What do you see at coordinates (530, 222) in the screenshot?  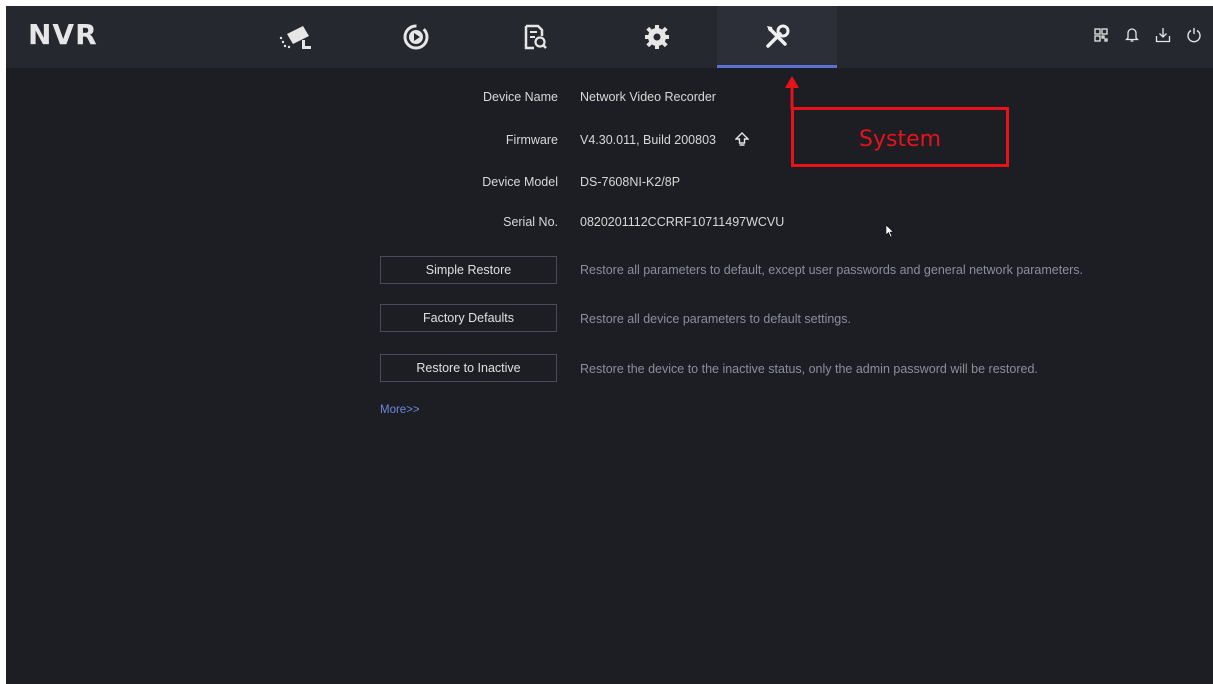 I see `serial-label: Serial No.` at bounding box center [530, 222].